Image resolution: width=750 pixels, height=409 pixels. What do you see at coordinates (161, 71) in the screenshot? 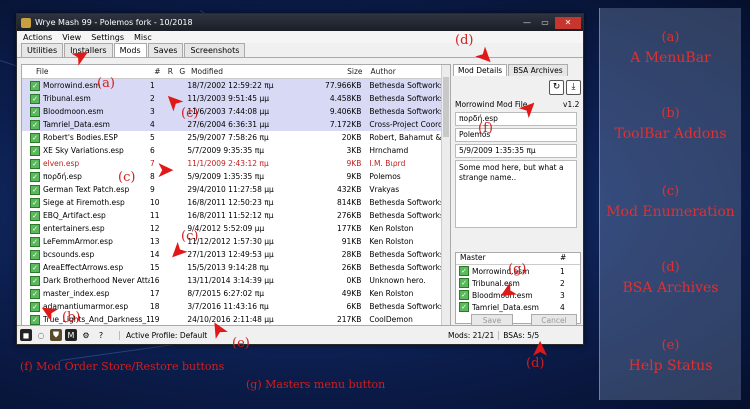
I see `col-num: #` at bounding box center [161, 71].